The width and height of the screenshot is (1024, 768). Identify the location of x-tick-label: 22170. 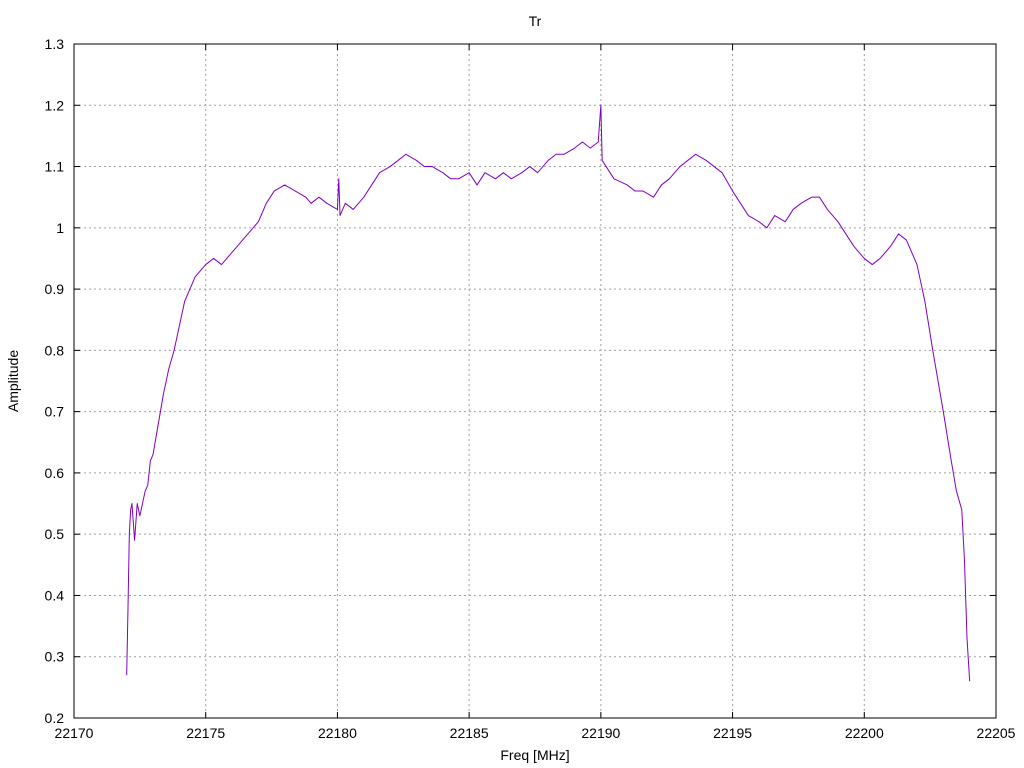
(74, 733).